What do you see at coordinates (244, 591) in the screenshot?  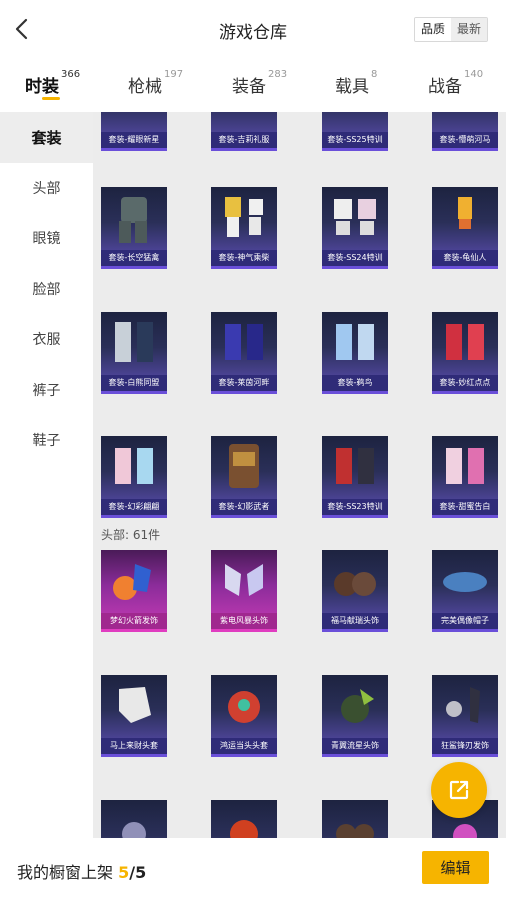 I see `item-card: 紫电风暴头饰` at bounding box center [244, 591].